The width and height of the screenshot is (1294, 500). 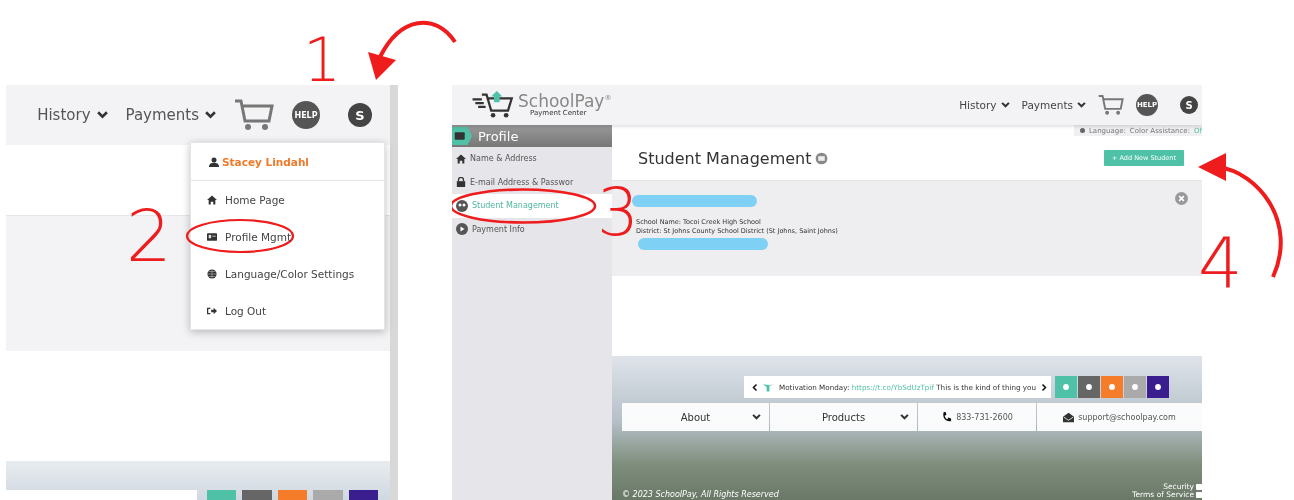 I want to click on sign-out-icon, so click(x=212, y=310).